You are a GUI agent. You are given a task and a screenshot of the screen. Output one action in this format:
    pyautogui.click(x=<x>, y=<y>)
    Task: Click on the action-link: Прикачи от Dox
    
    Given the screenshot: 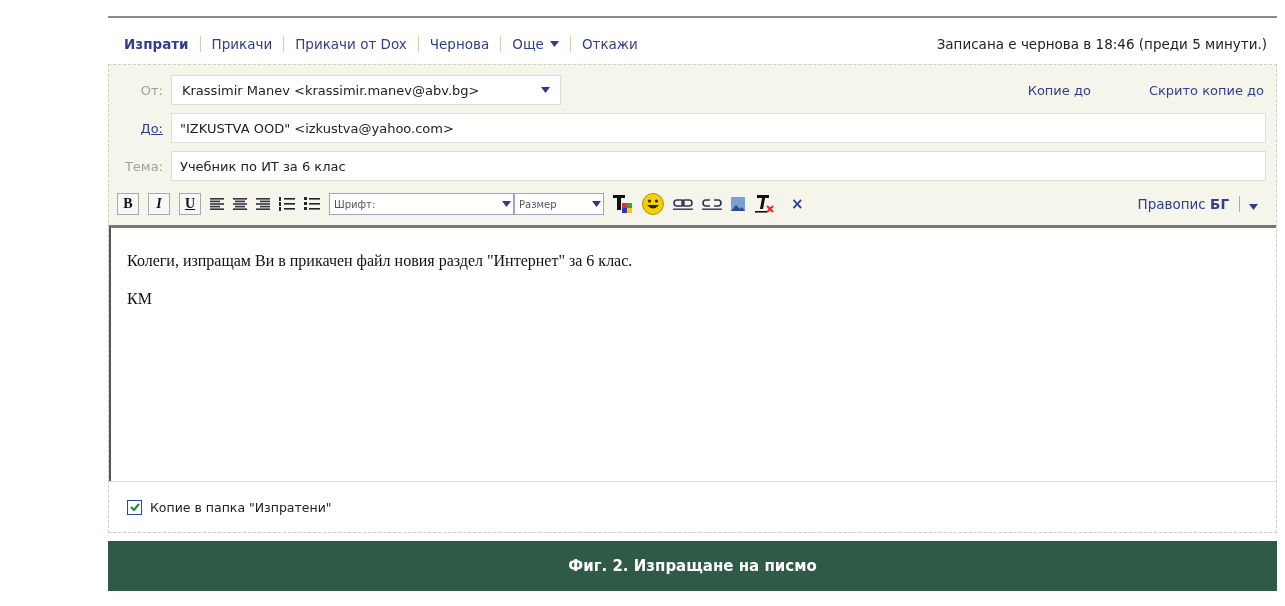 What is the action you would take?
    pyautogui.click(x=350, y=44)
    